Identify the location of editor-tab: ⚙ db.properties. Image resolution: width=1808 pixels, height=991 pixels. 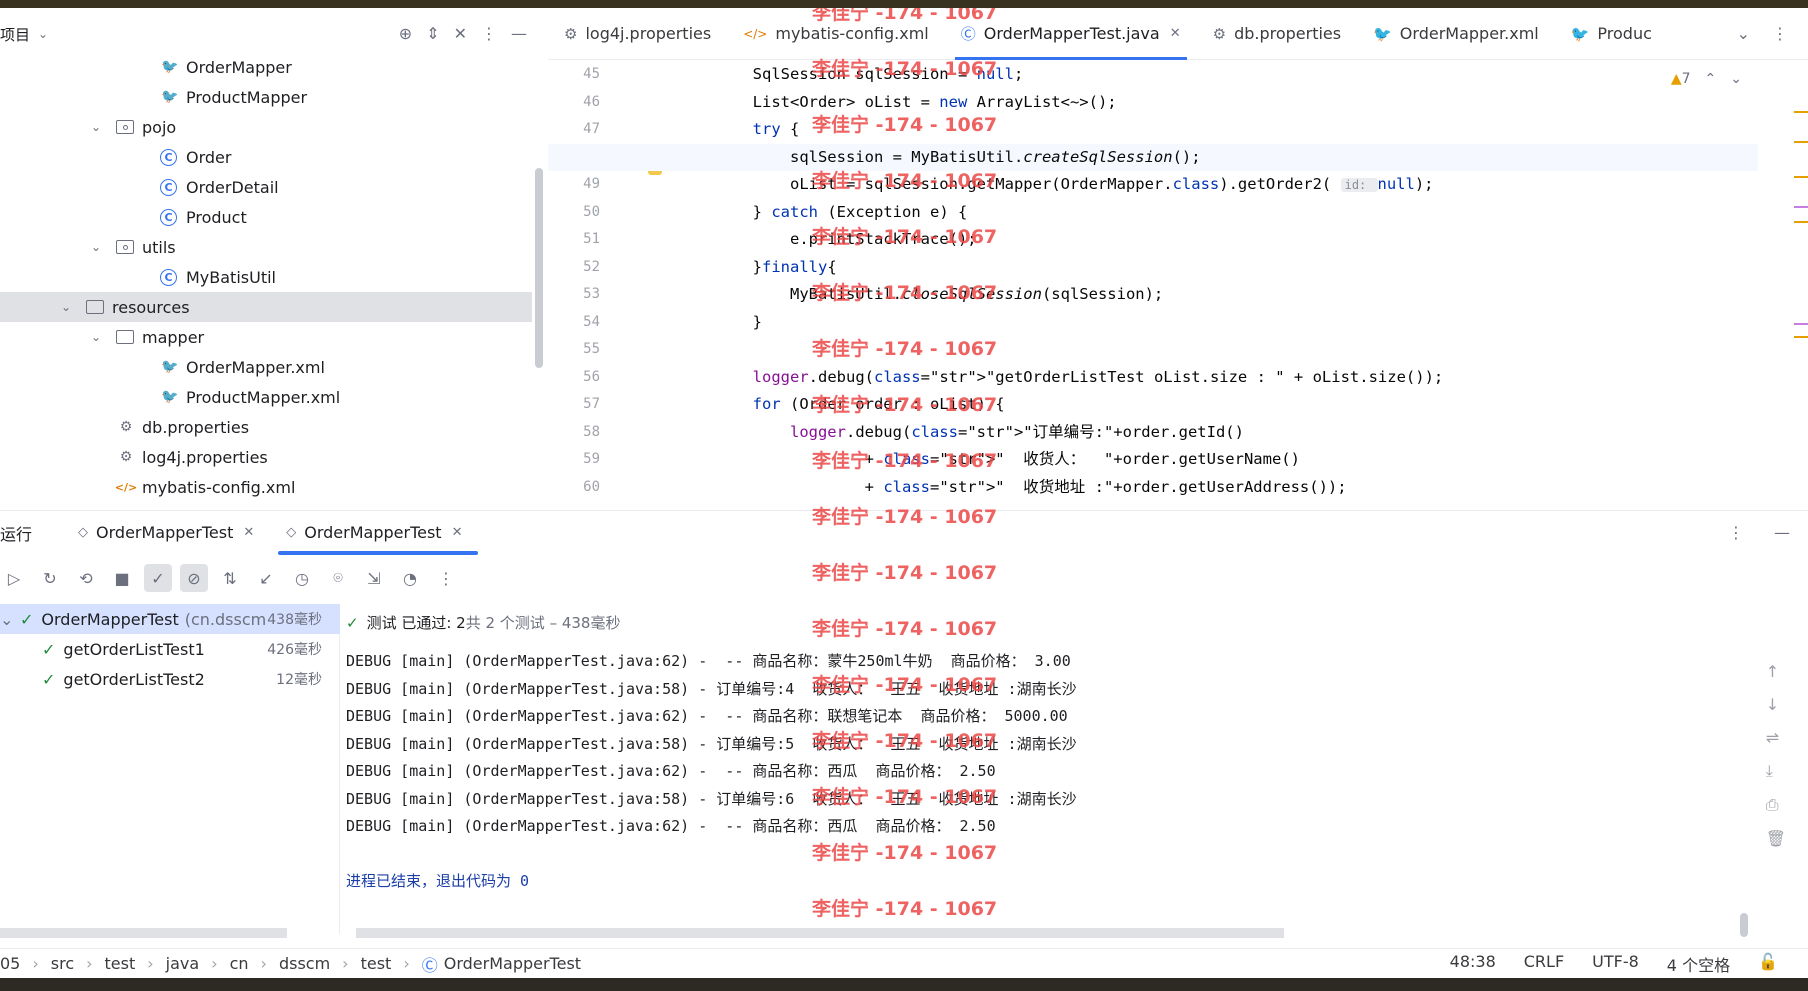
(1277, 34).